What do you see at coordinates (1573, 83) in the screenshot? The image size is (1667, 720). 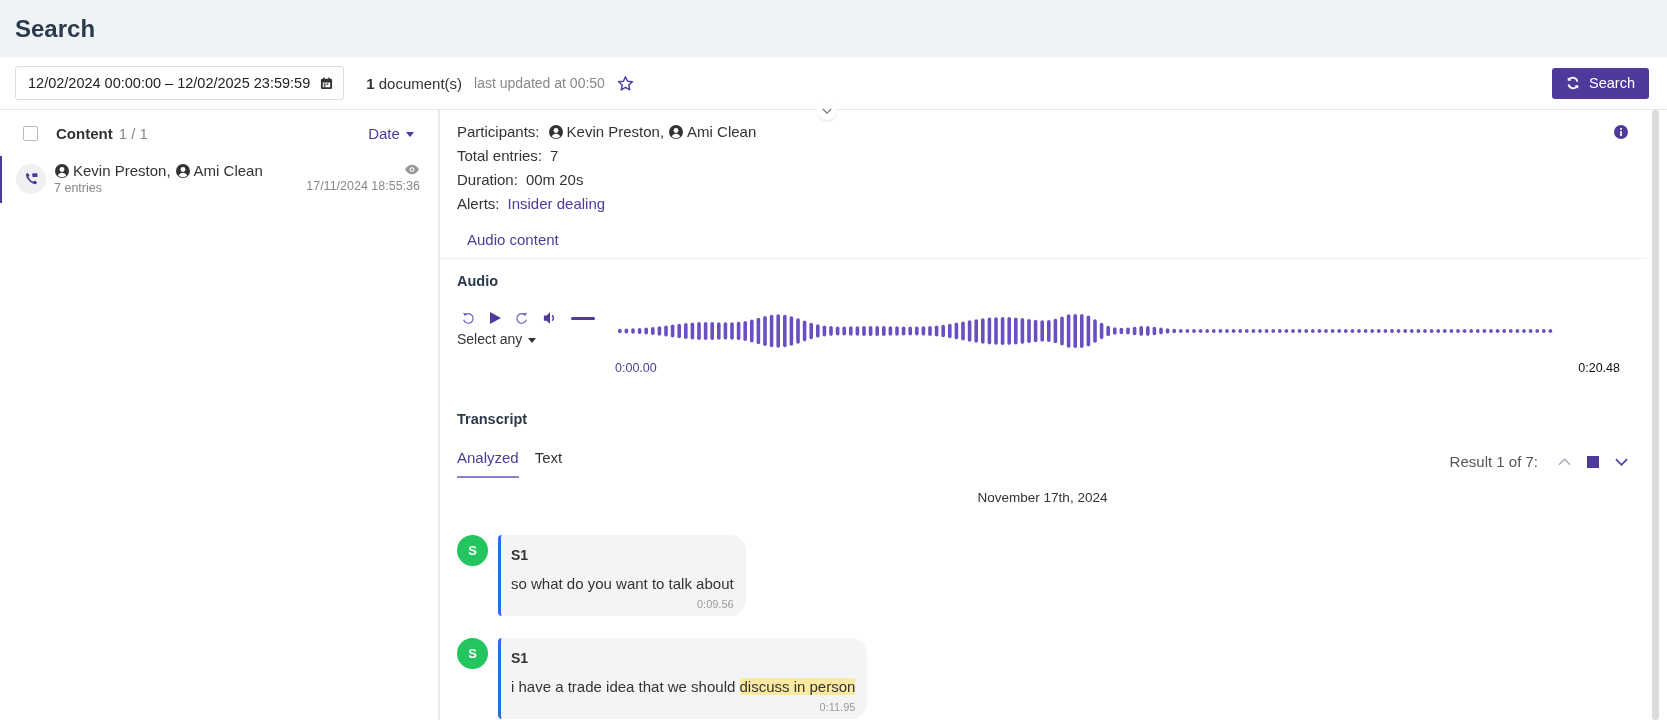 I see `refresh-icon` at bounding box center [1573, 83].